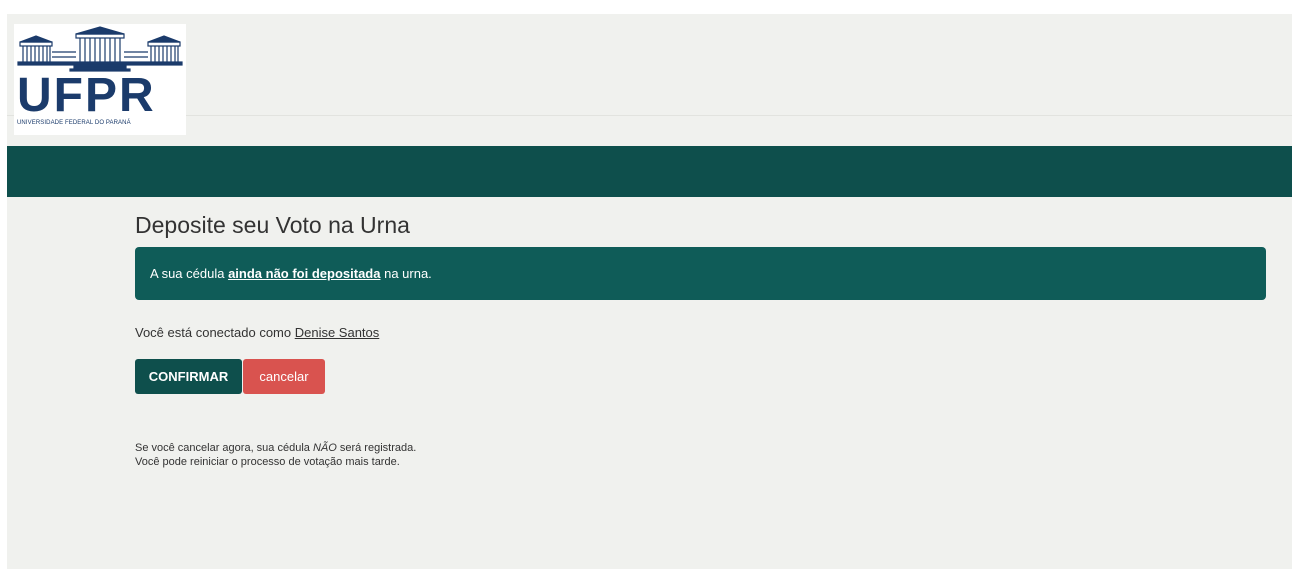 The height and width of the screenshot is (569, 1292). What do you see at coordinates (74, 123) in the screenshot?
I see `logo-subtitle: UNIVERSIDADE FEDERAL DO PARANÁ` at bounding box center [74, 123].